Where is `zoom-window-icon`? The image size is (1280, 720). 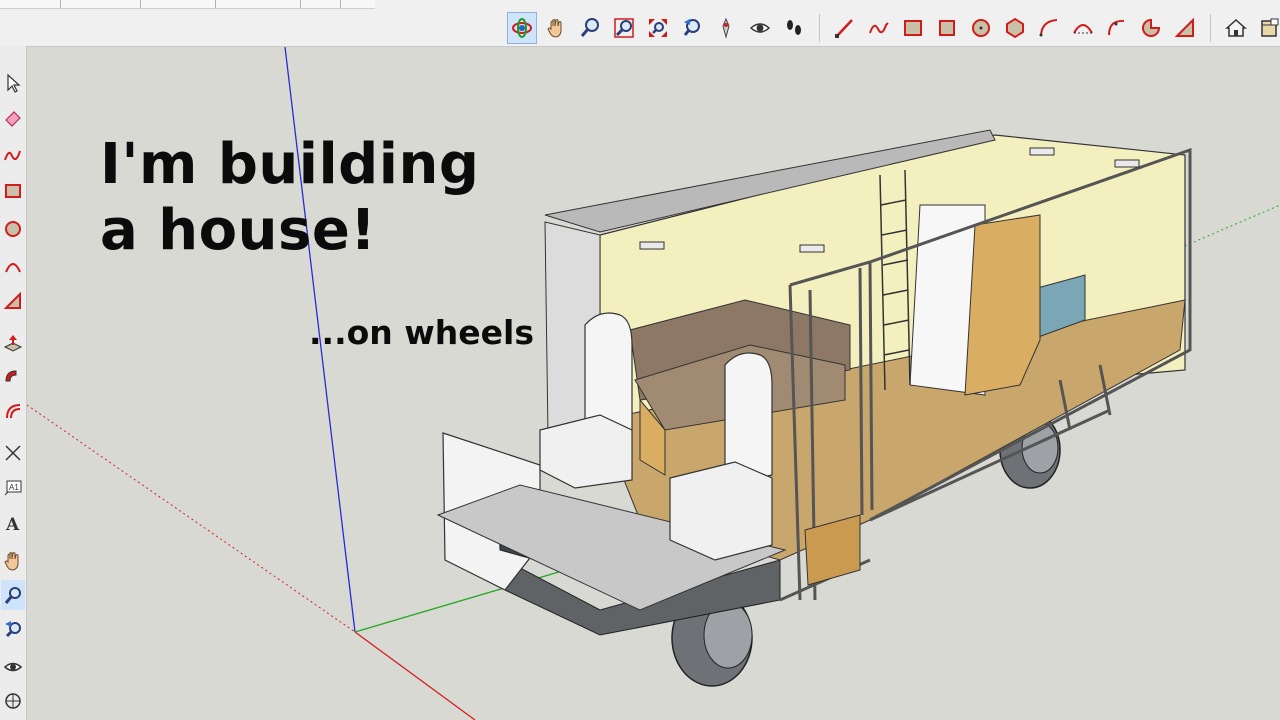 zoom-window-icon is located at coordinates (624, 28).